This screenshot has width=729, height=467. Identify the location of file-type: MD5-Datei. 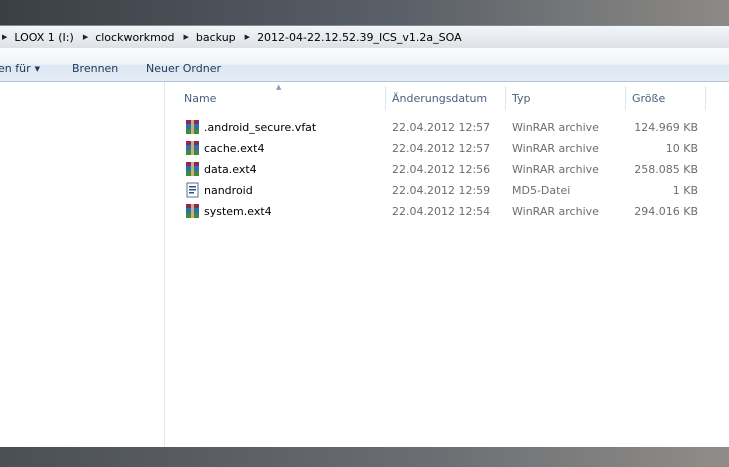
(541, 190).